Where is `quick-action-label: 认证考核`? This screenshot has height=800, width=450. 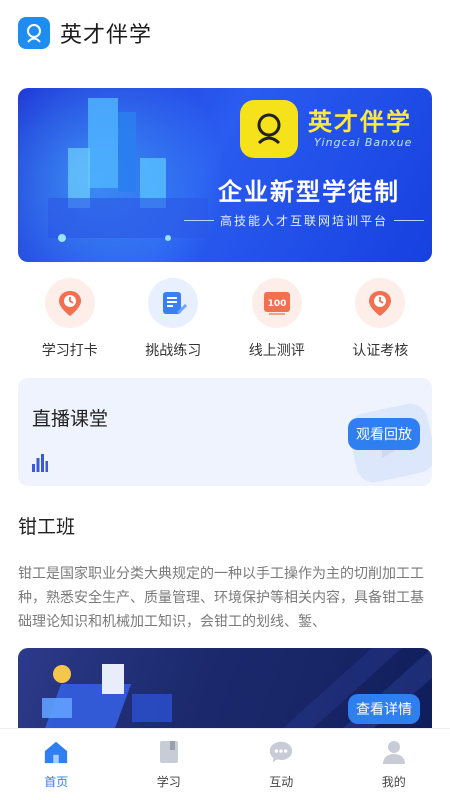
quick-action-label: 认证考核 is located at coordinates (380, 351).